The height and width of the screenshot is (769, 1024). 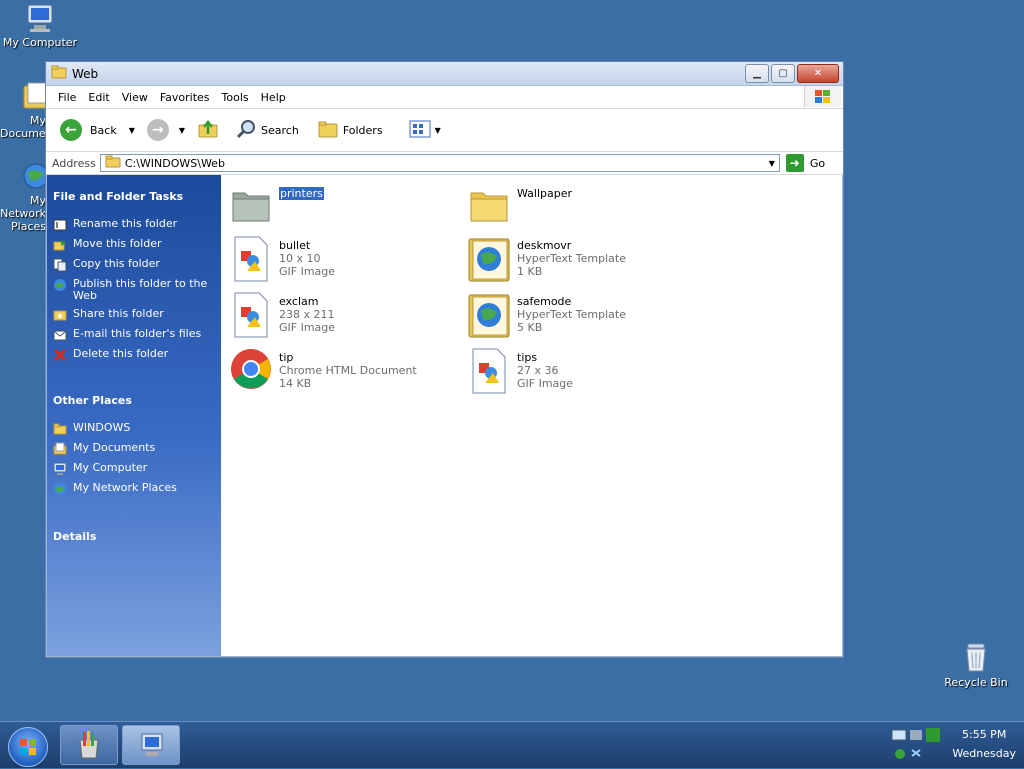 I want to click on system-tray, so click(x=916, y=744).